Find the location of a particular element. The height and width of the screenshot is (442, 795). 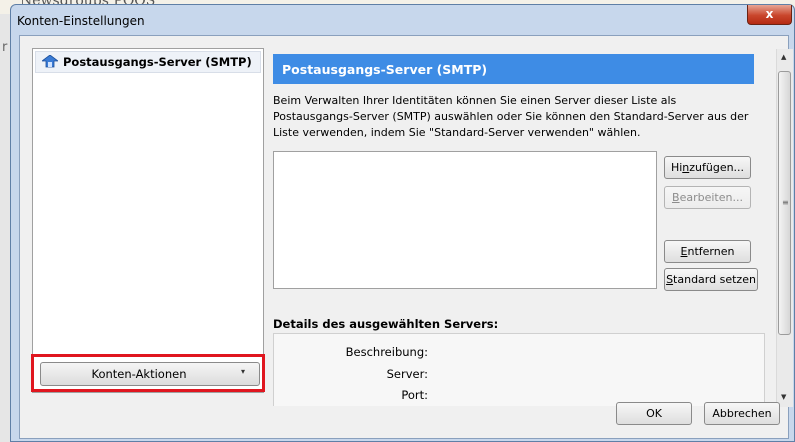

remove-server-button: Entfernen is located at coordinates (707, 251).